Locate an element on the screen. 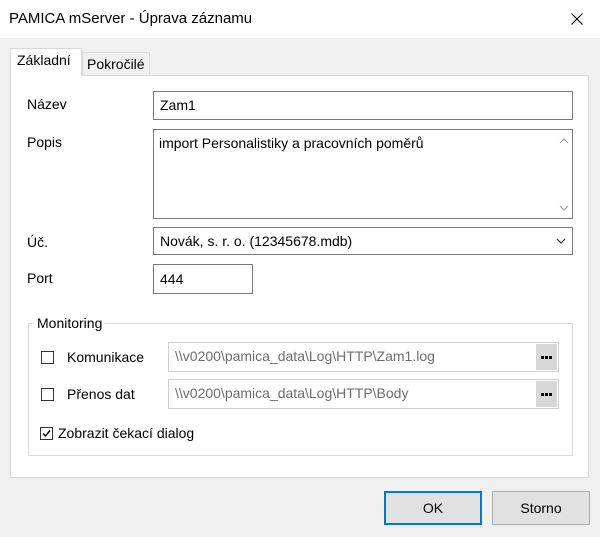 This screenshot has width=600, height=537. tab-basic: Základní is located at coordinates (46, 62).